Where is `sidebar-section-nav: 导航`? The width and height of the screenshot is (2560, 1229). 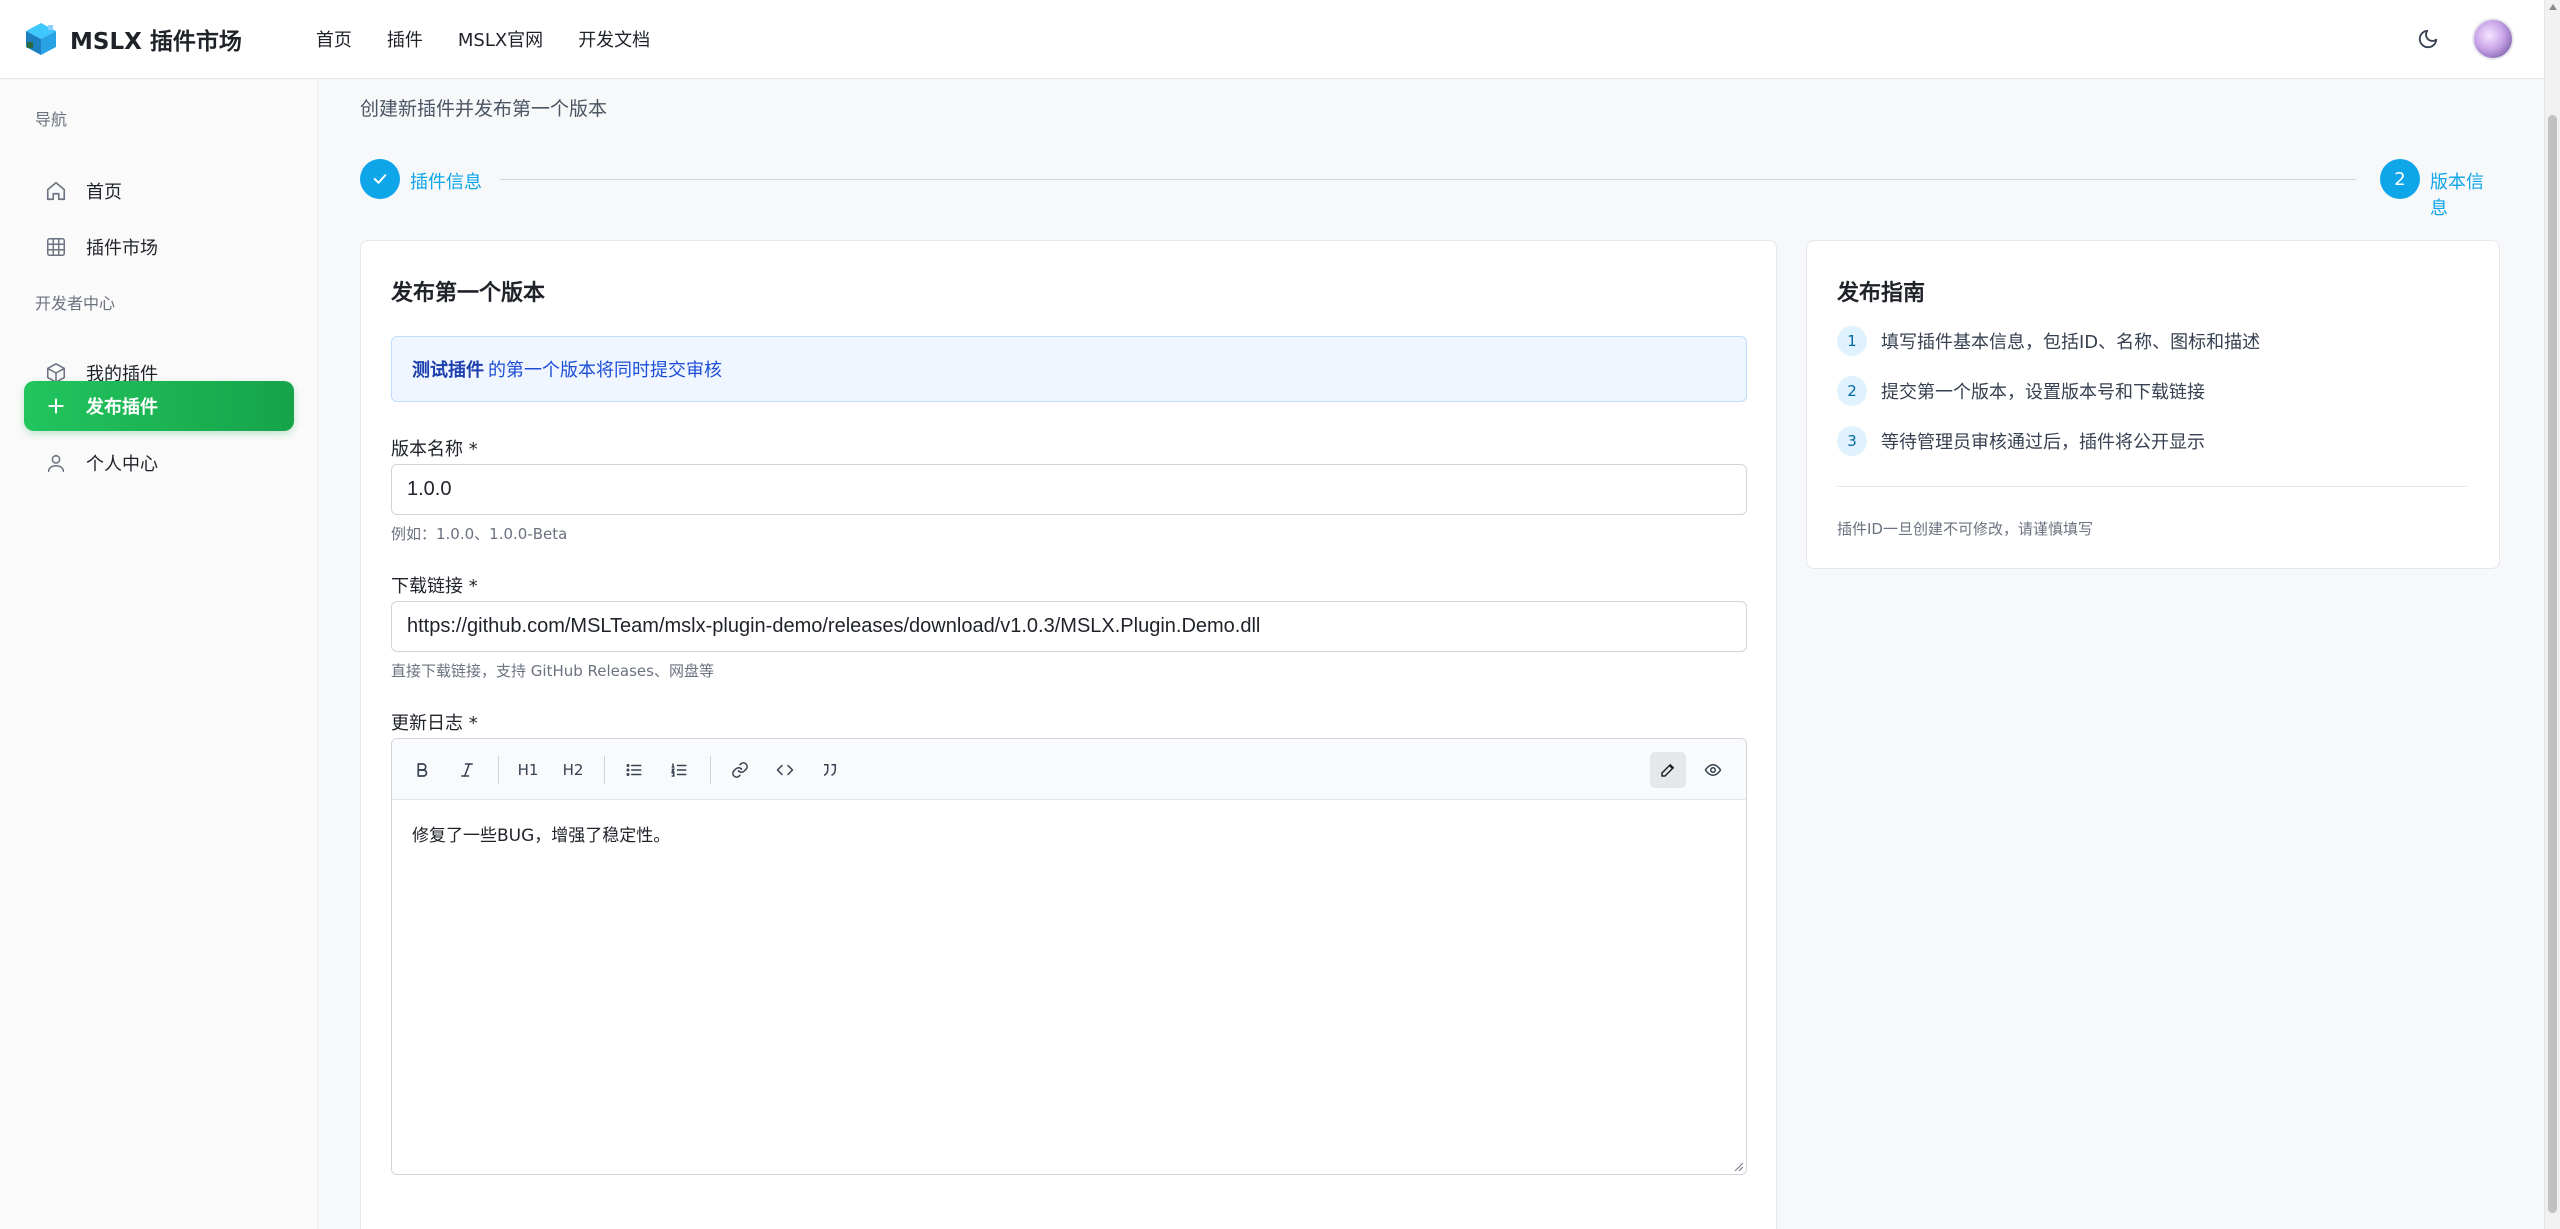 sidebar-section-nav: 导航 is located at coordinates (51, 119).